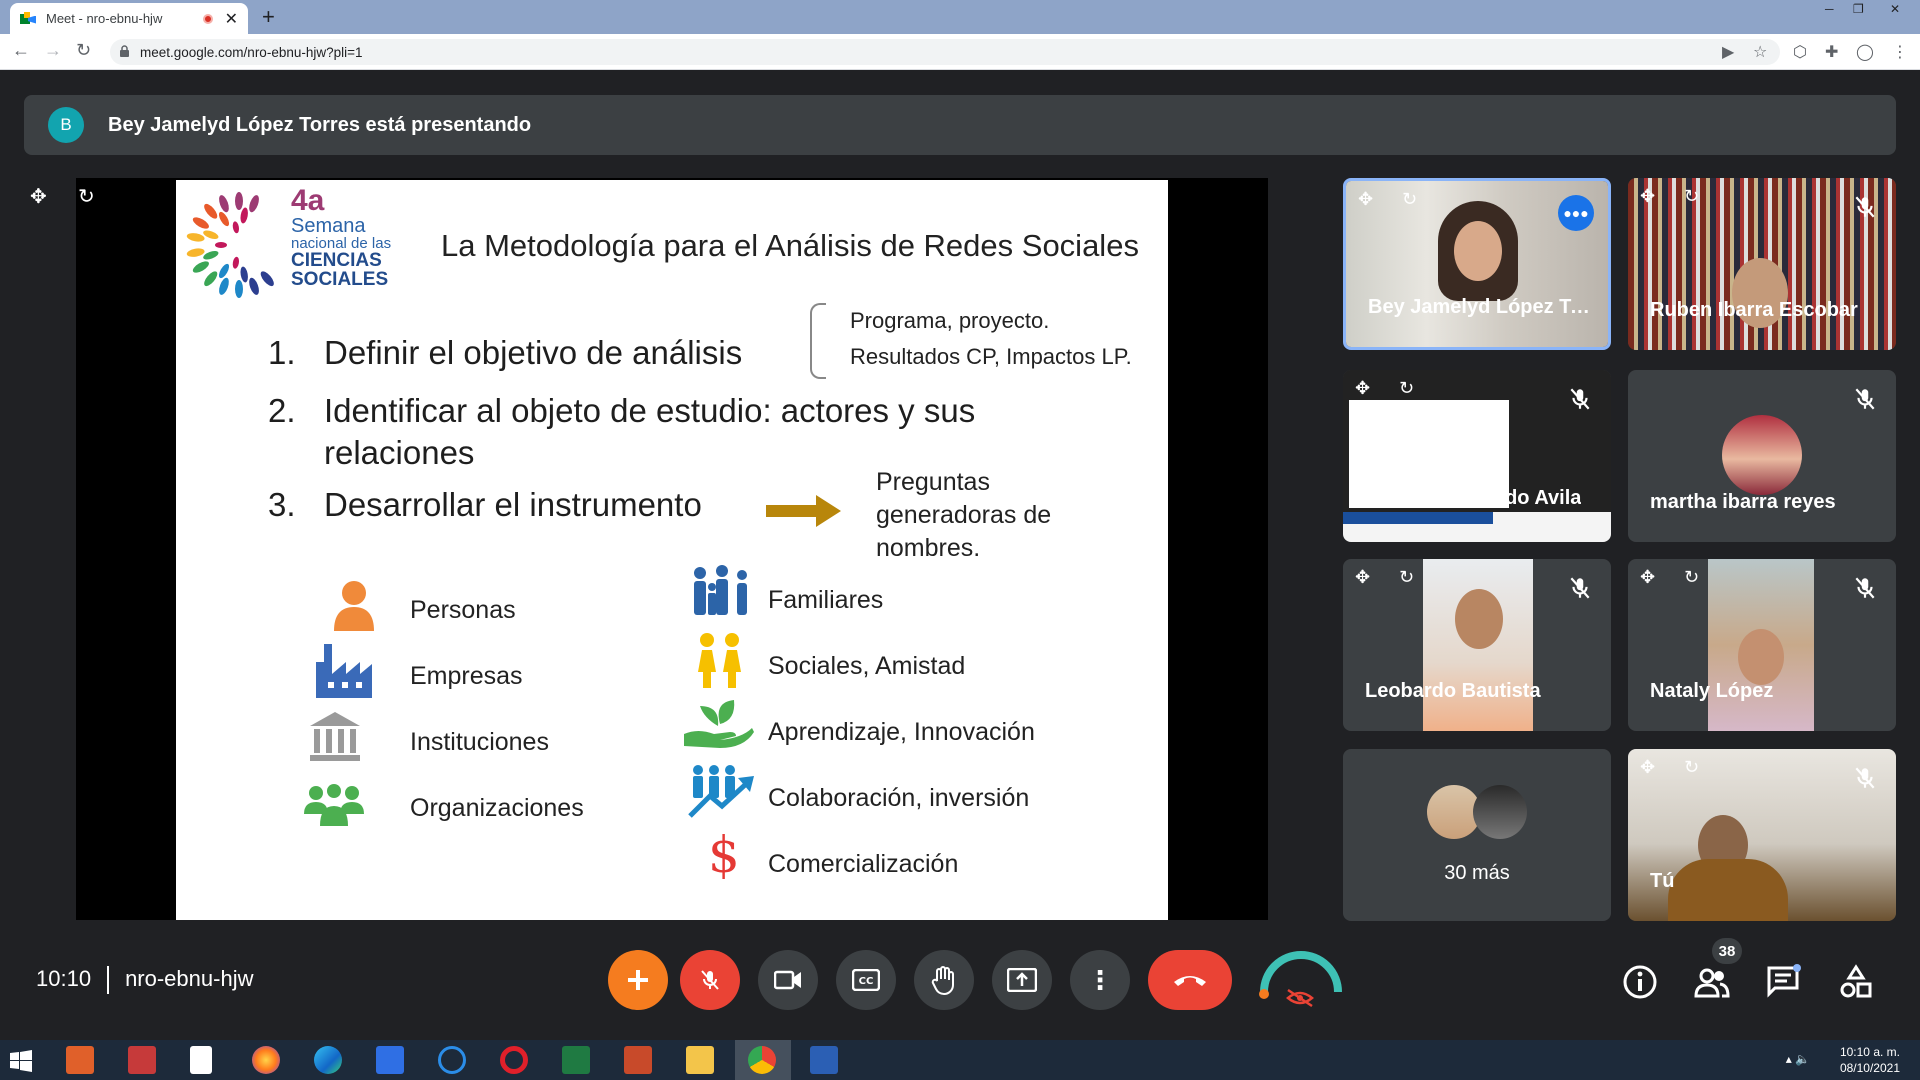  Describe the element at coordinates (1640, 982) in the screenshot. I see `meeting-details-info-icon` at that location.